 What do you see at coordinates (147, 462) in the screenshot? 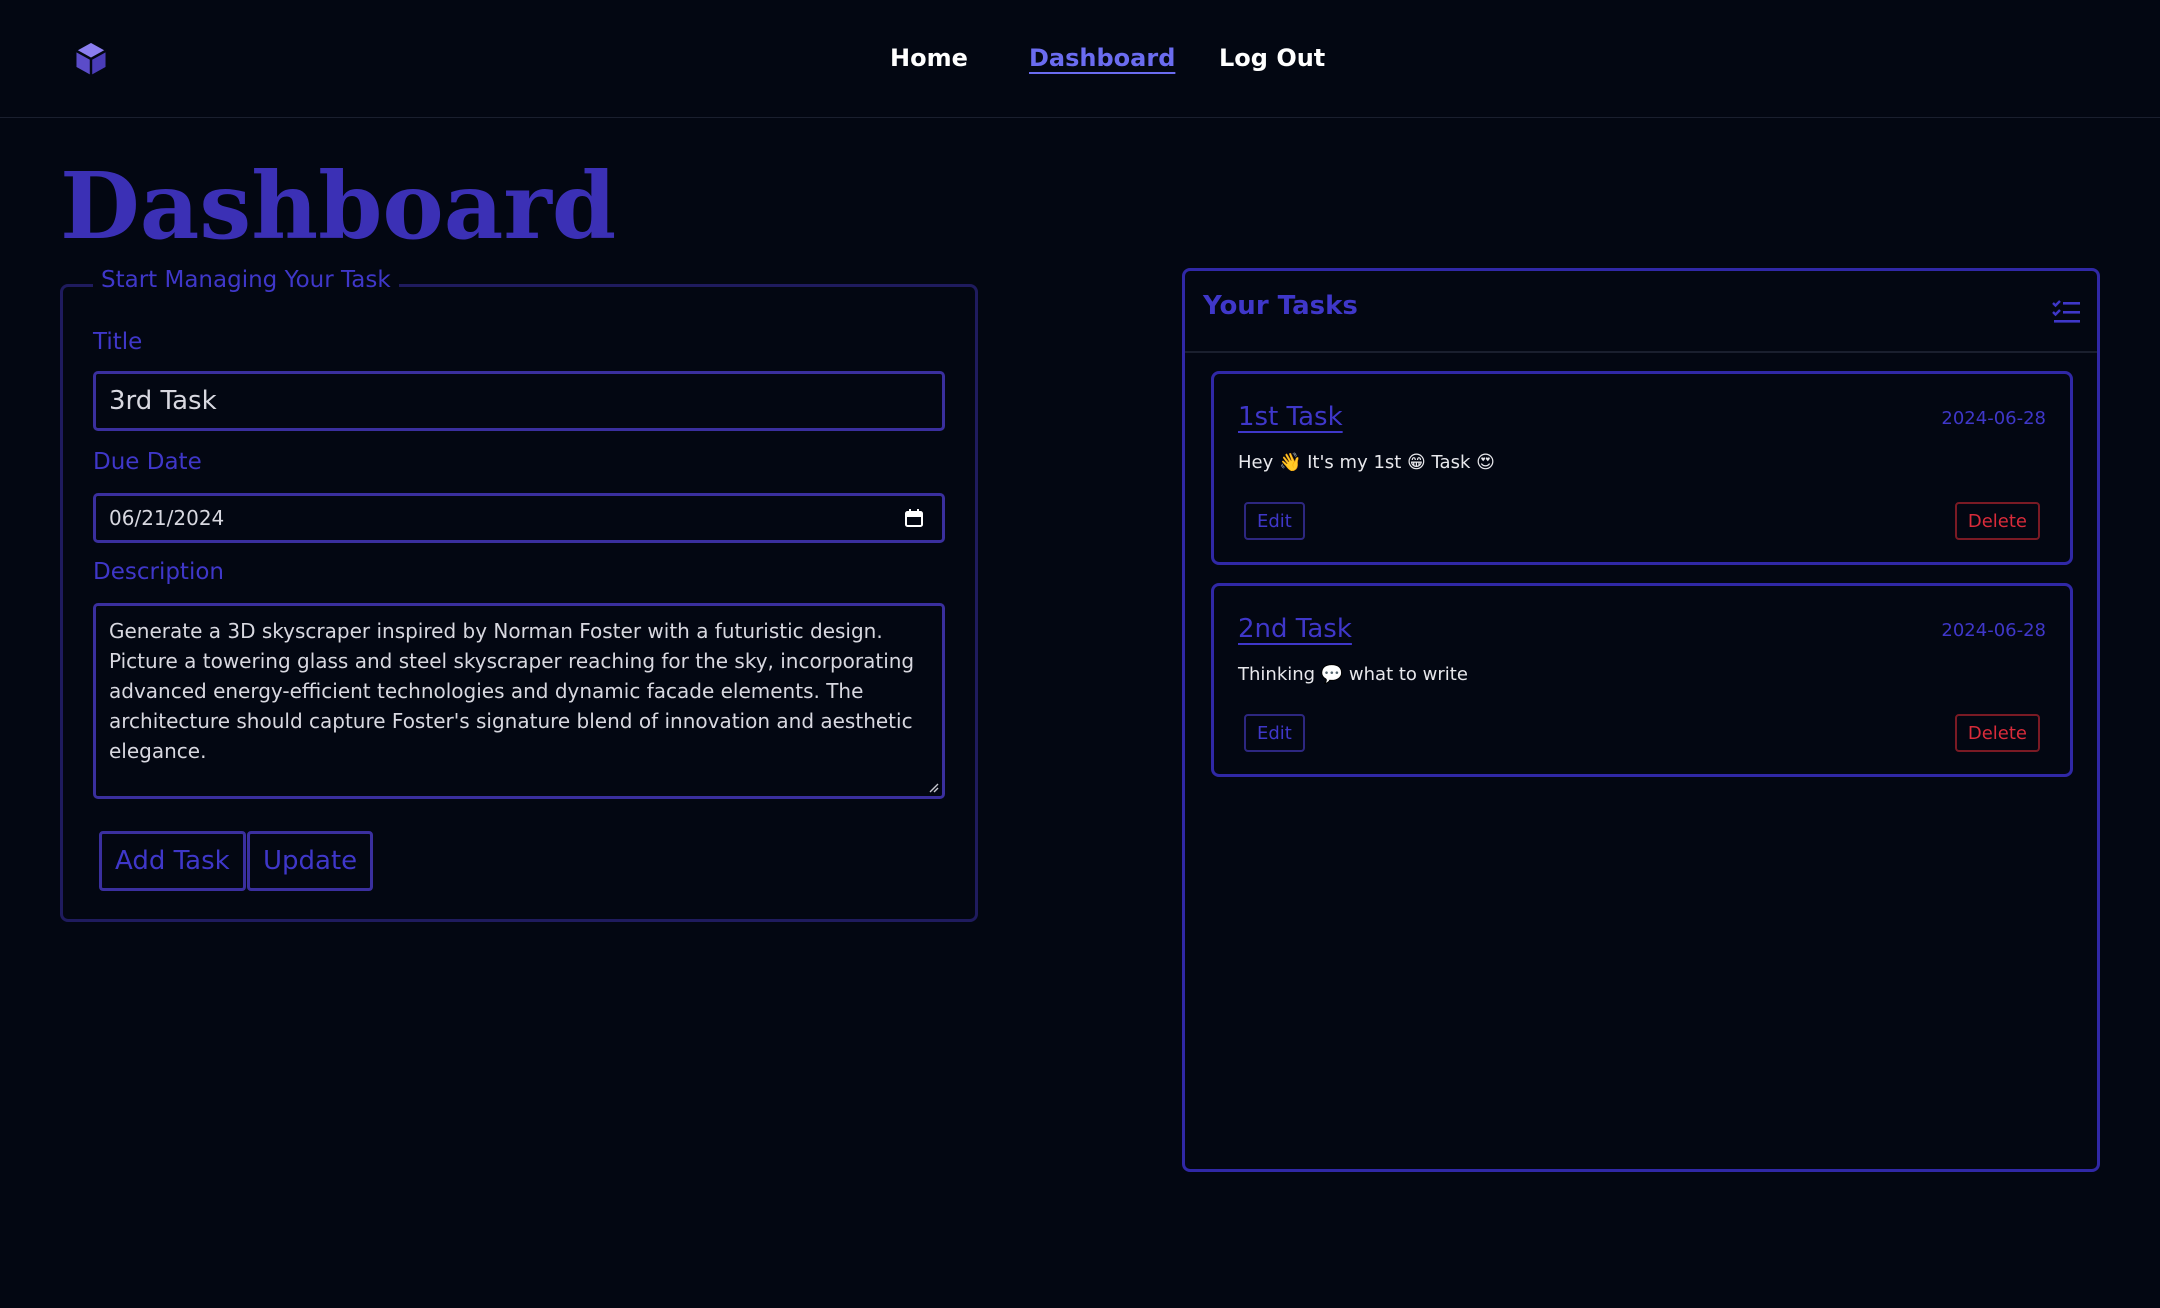
I see `due-date-label: Due Date` at bounding box center [147, 462].